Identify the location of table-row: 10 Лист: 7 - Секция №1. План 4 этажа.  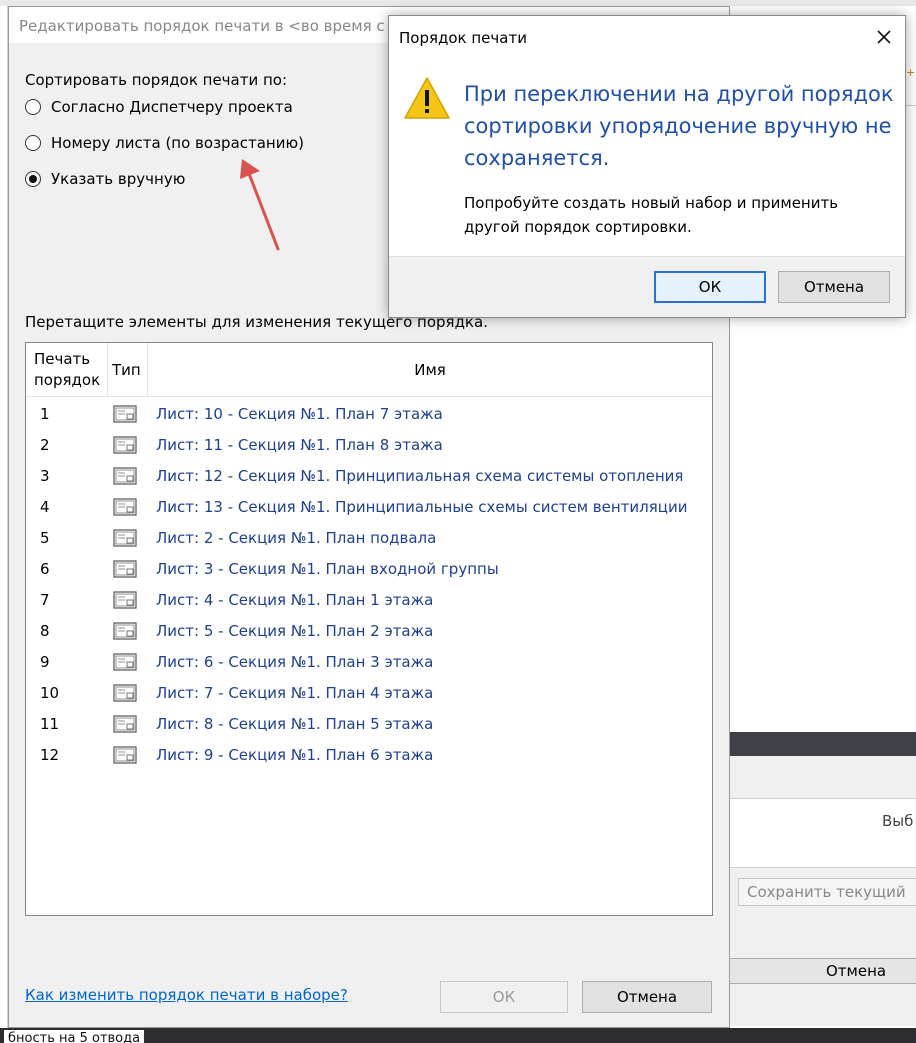
(369, 693).